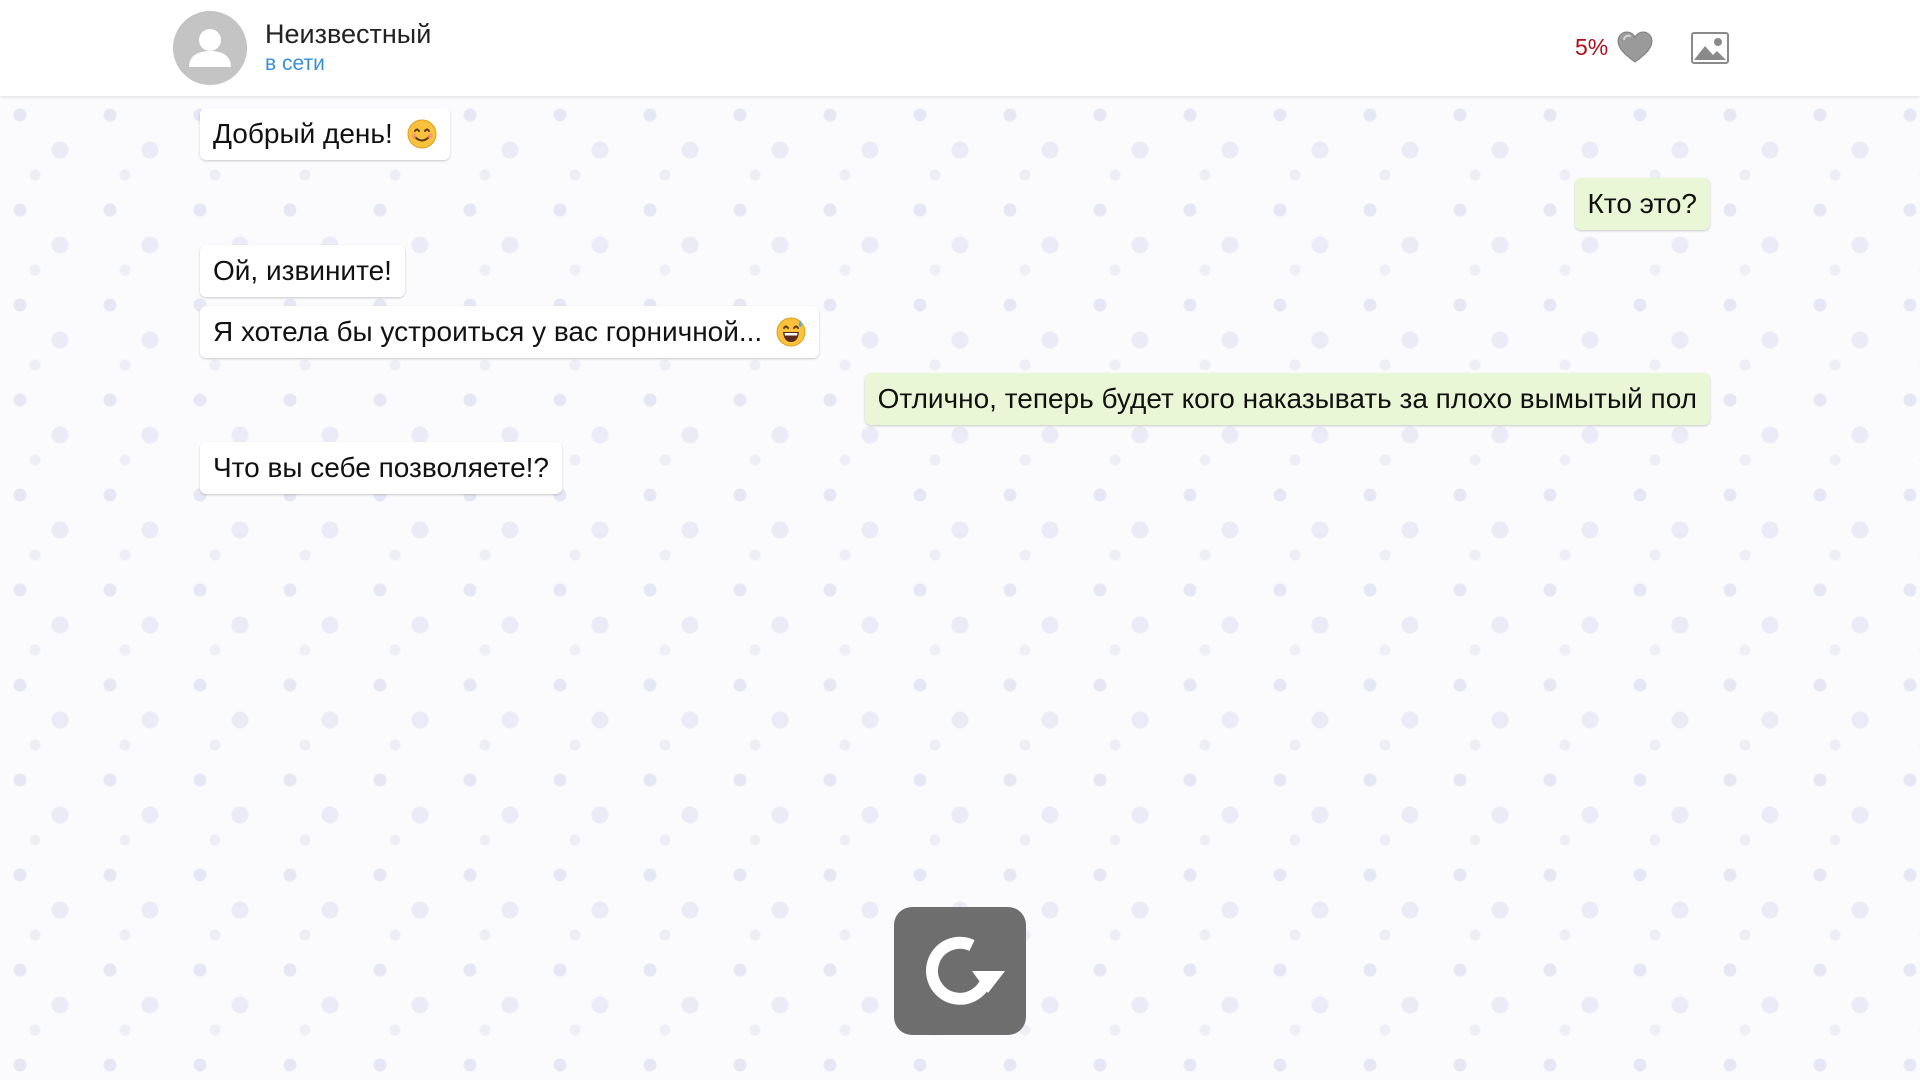  I want to click on heart-icon, so click(1635, 47).